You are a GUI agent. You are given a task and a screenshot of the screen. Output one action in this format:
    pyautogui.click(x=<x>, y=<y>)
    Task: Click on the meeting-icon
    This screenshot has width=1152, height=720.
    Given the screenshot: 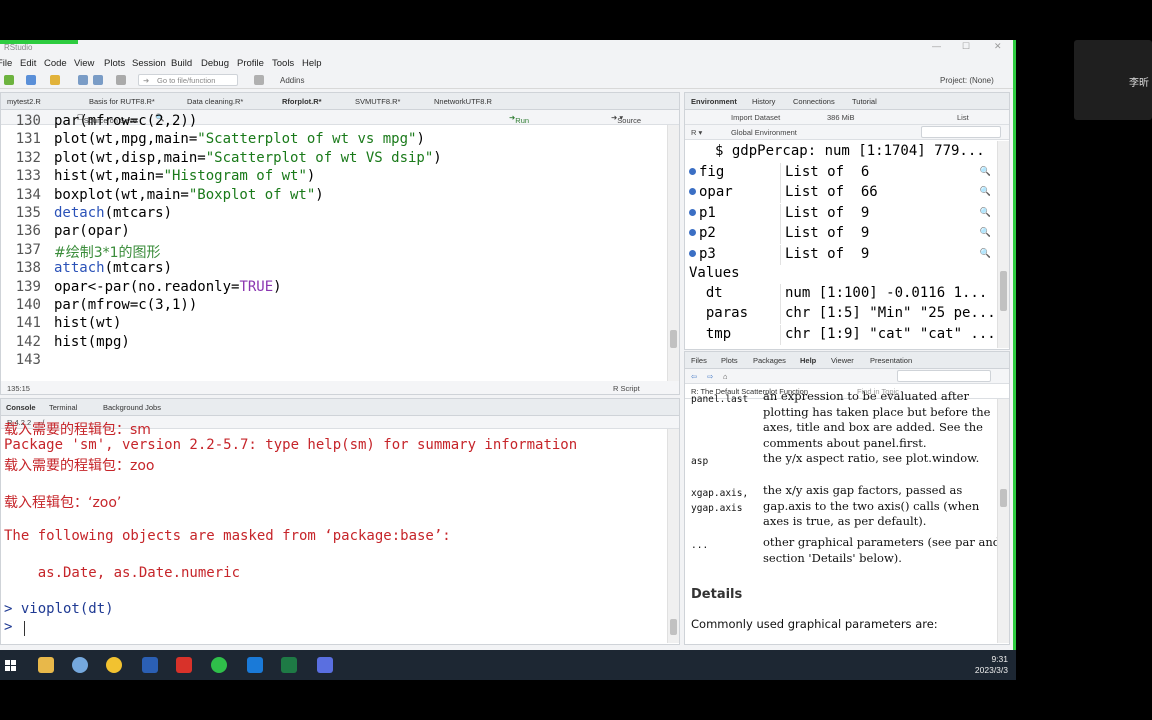 What is the action you would take?
    pyautogui.click(x=255, y=665)
    